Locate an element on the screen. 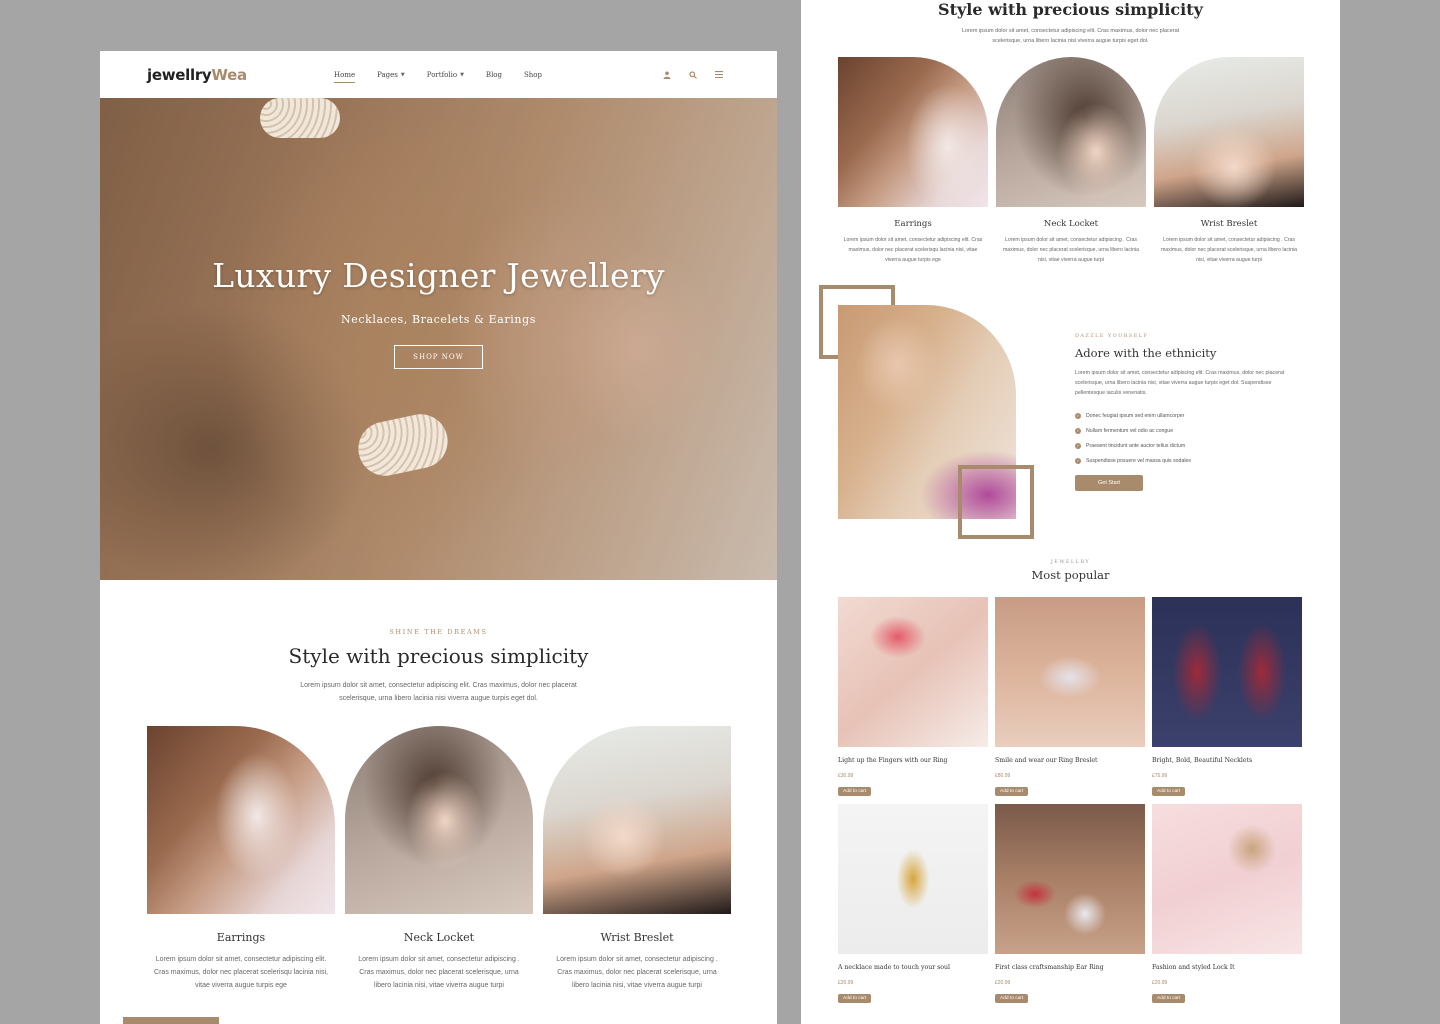  menu-label: Portfolio is located at coordinates (442, 74).